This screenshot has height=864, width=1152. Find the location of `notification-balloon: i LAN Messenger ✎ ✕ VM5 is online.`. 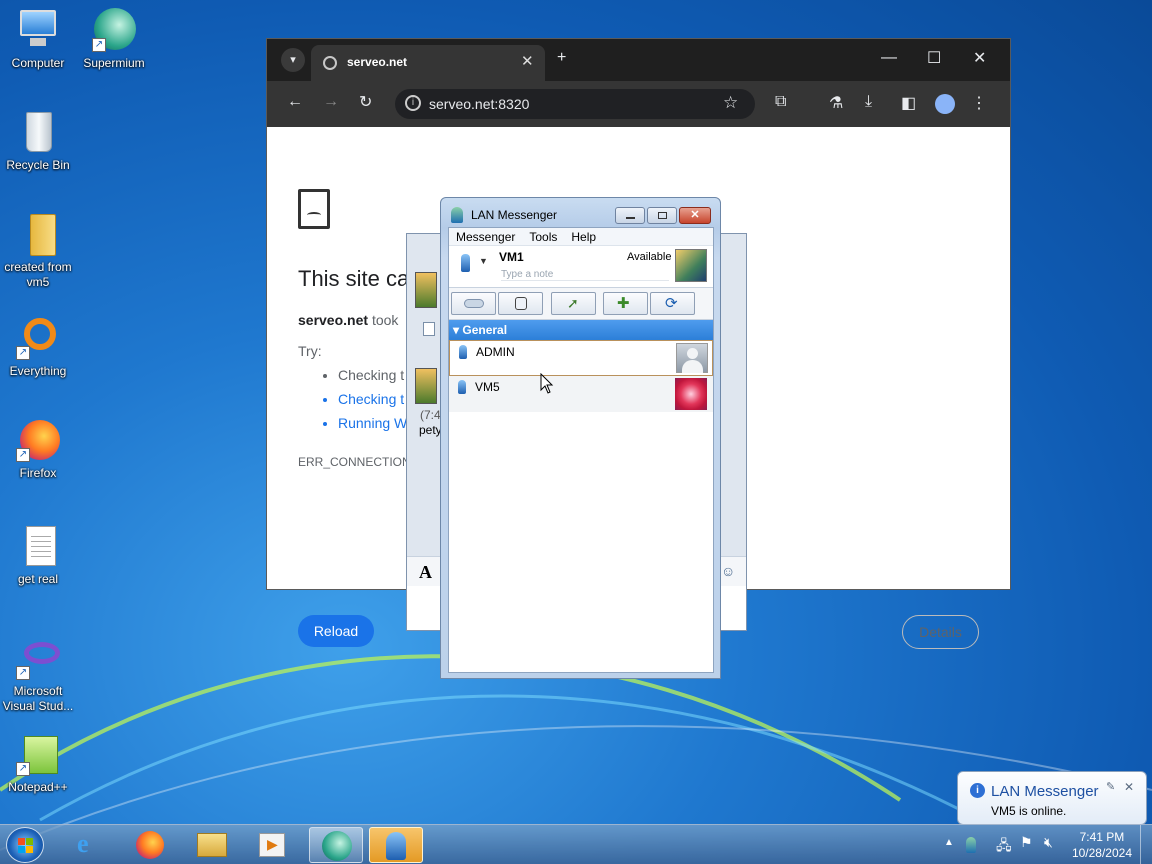

notification-balloon: i LAN Messenger ✎ ✕ VM5 is online. is located at coordinates (1052, 798).